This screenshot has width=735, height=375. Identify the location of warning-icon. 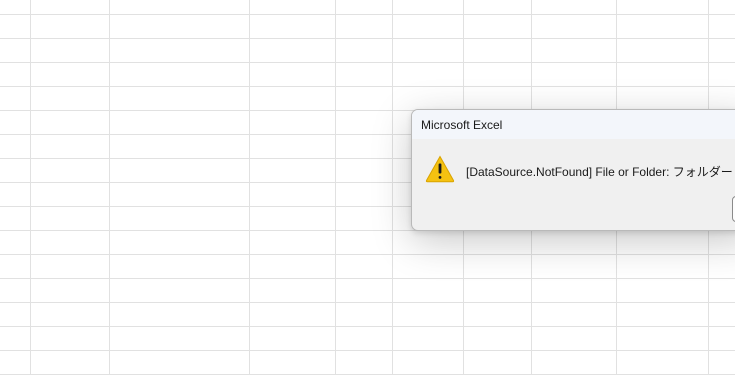
(440, 169).